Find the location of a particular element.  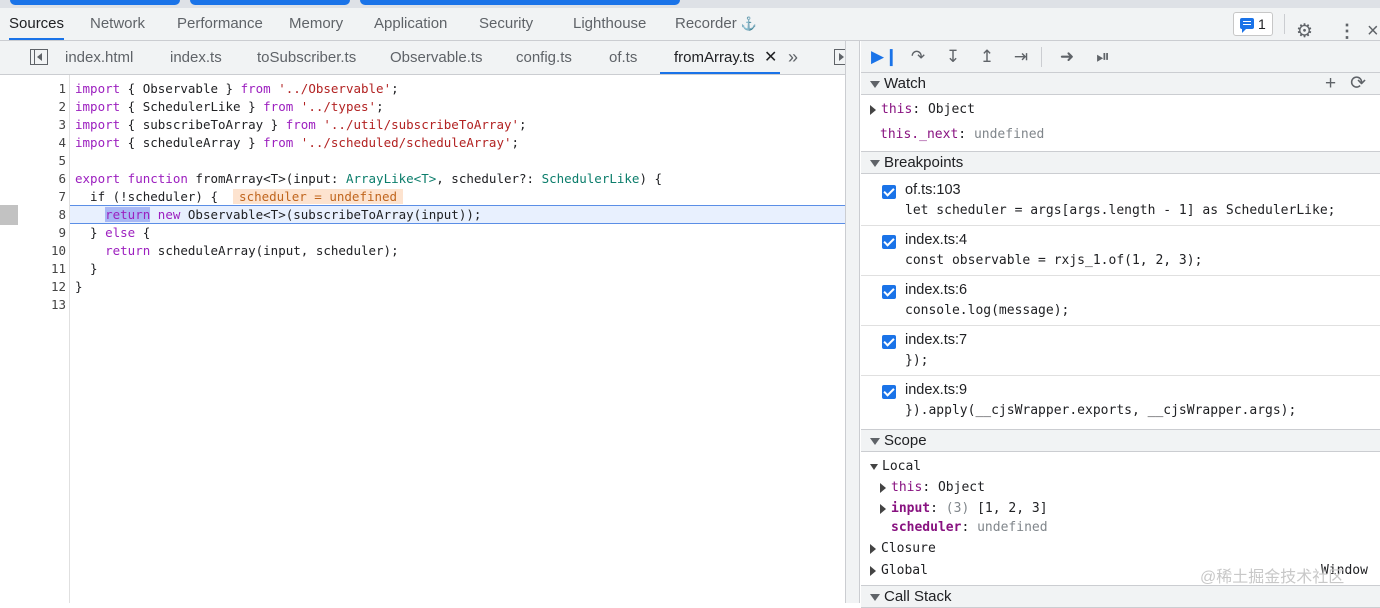

file-tab: Observable.ts is located at coordinates (436, 57).